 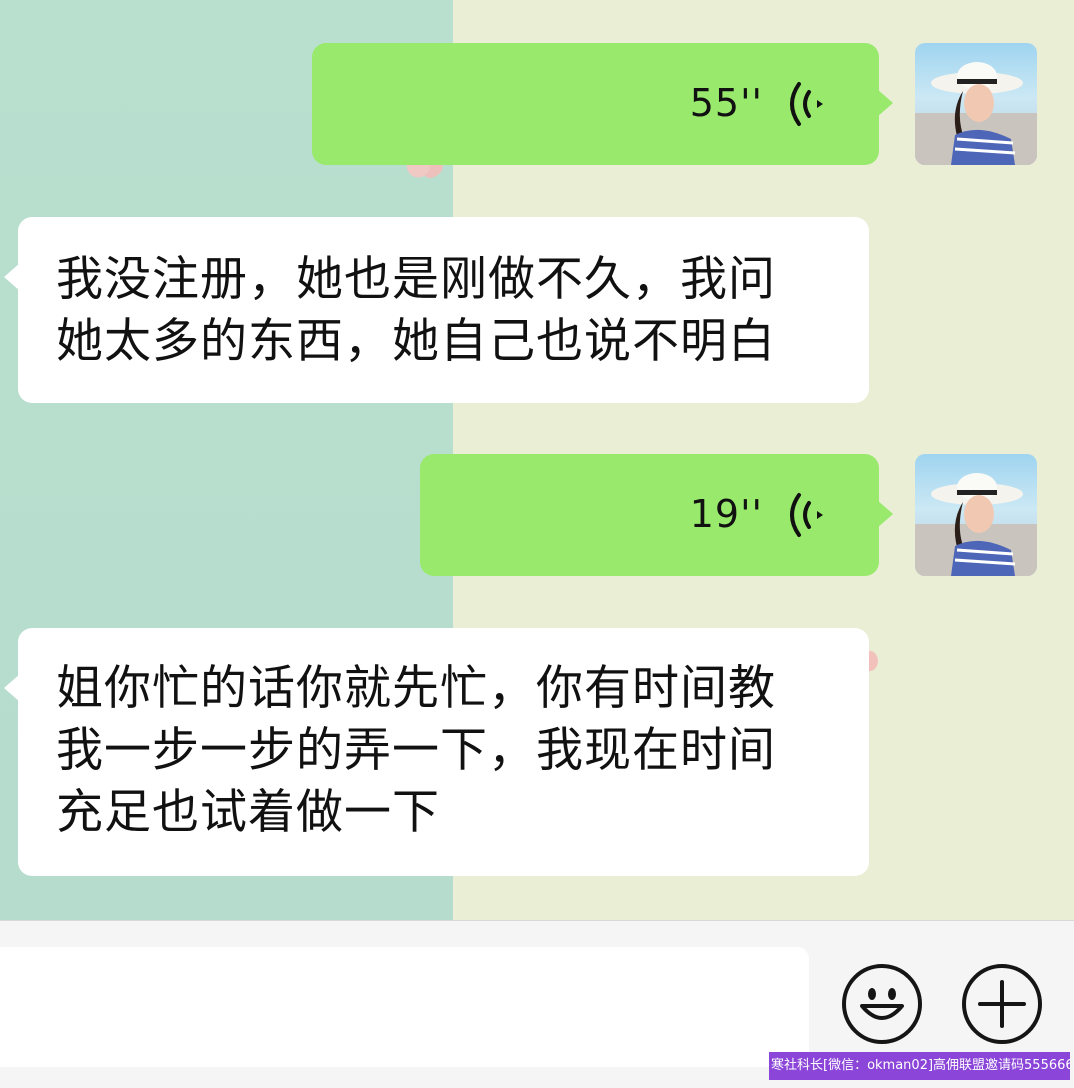 I want to click on smiley-icon, so click(x=882, y=1004).